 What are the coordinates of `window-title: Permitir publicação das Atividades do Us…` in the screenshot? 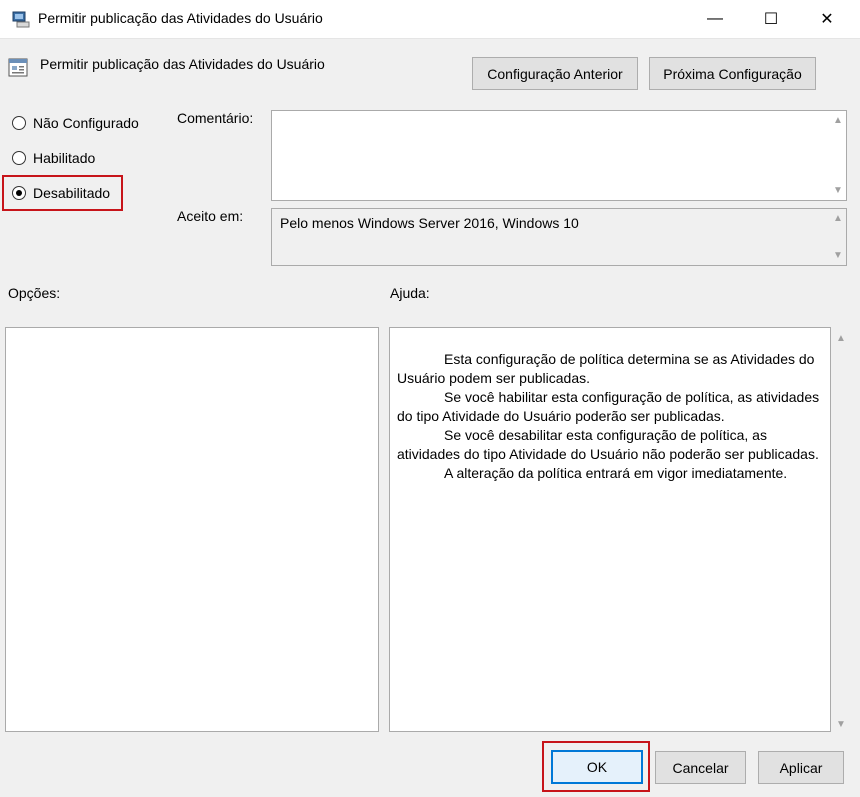 It's located at (180, 18).